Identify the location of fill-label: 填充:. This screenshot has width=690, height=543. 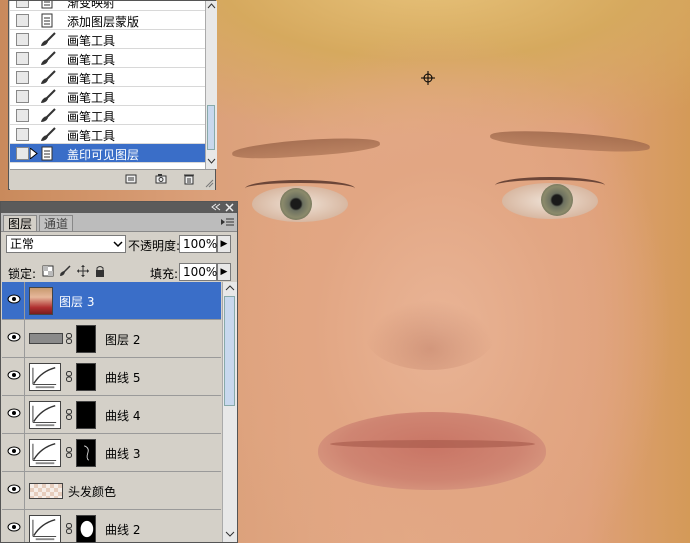
(164, 274).